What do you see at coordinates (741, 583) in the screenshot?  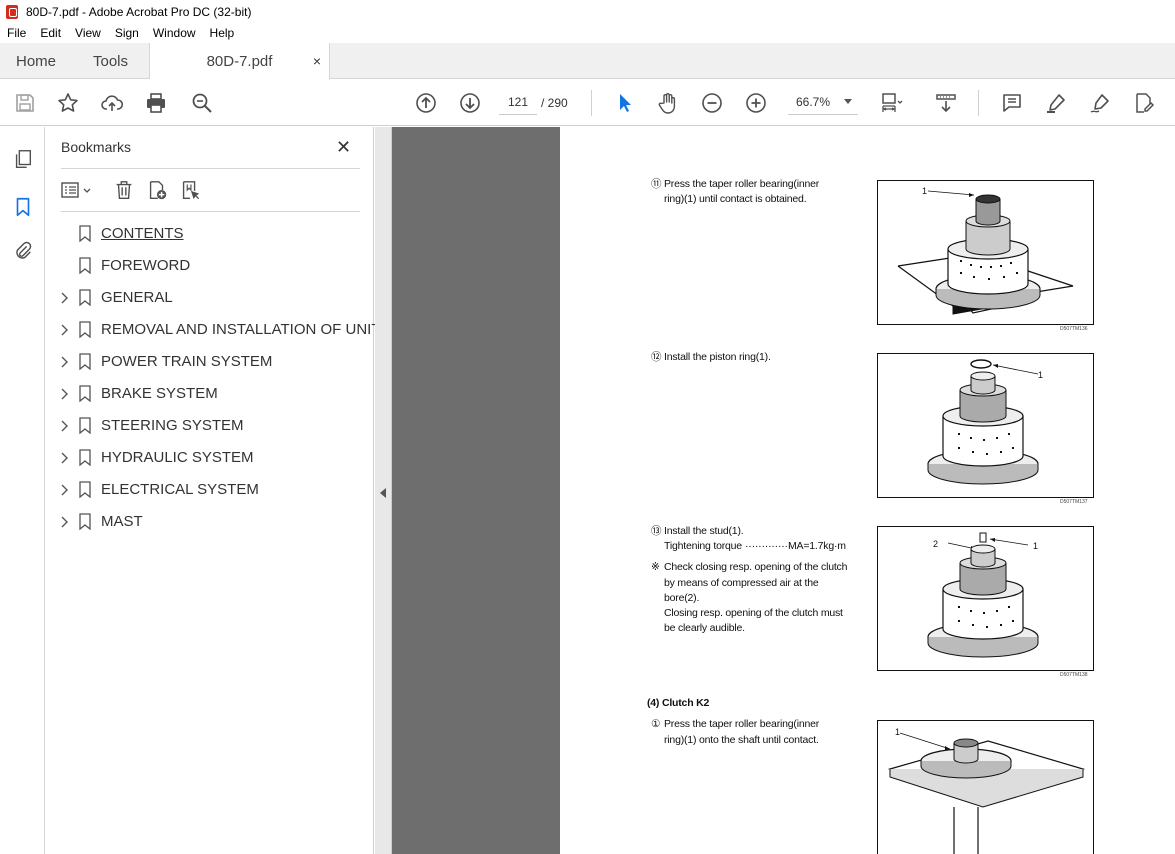 I see `note-line2: by means of compressed air at the` at bounding box center [741, 583].